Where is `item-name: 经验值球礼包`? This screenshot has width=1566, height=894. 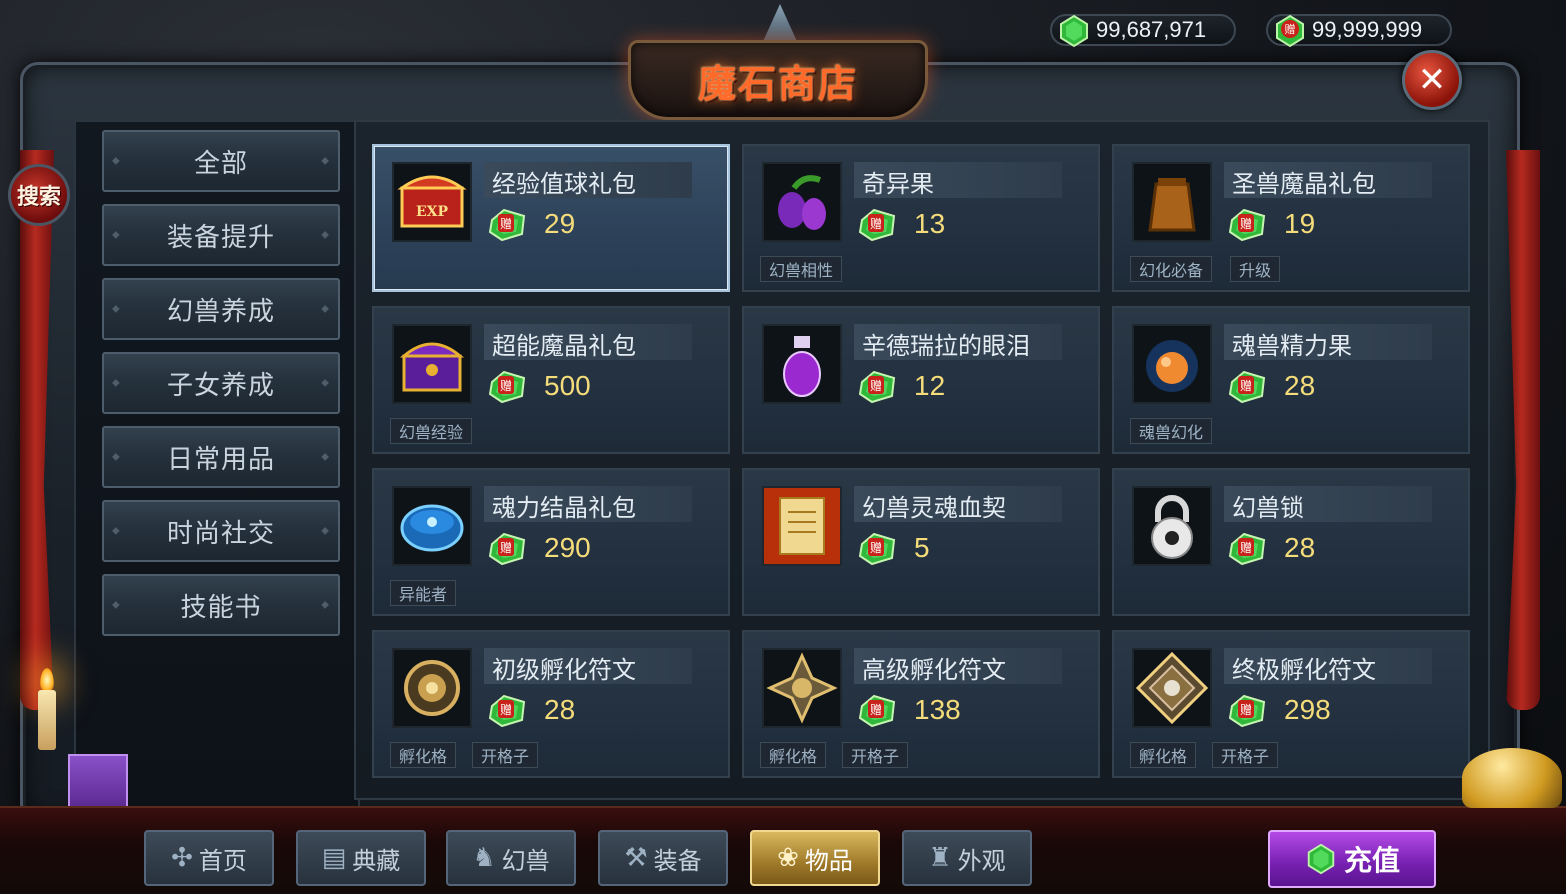
item-name: 经验值球礼包 is located at coordinates (564, 184).